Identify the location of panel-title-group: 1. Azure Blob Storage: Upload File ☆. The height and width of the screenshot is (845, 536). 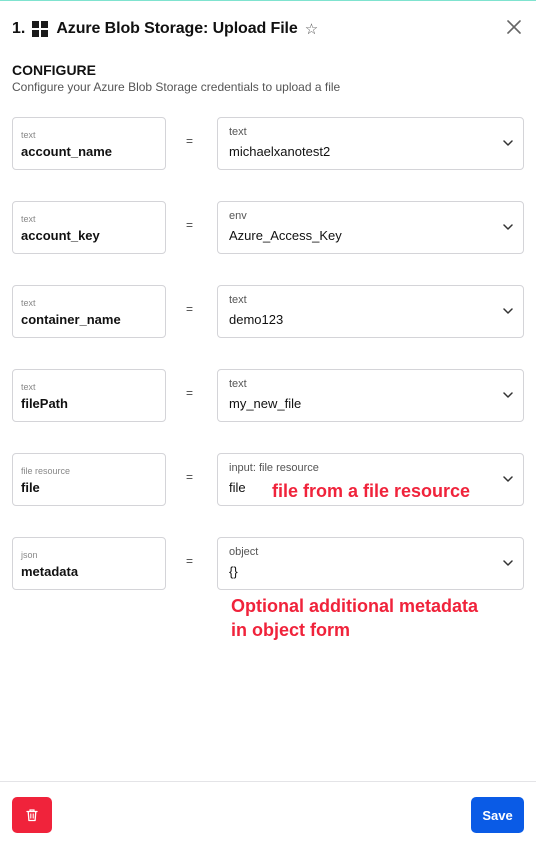
(165, 29).